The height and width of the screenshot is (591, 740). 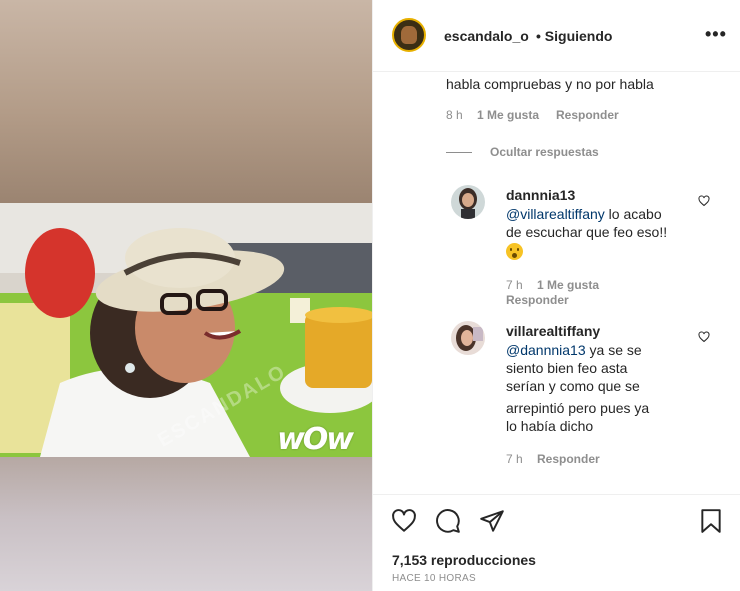 What do you see at coordinates (409, 35) in the screenshot?
I see `profile-avatar` at bounding box center [409, 35].